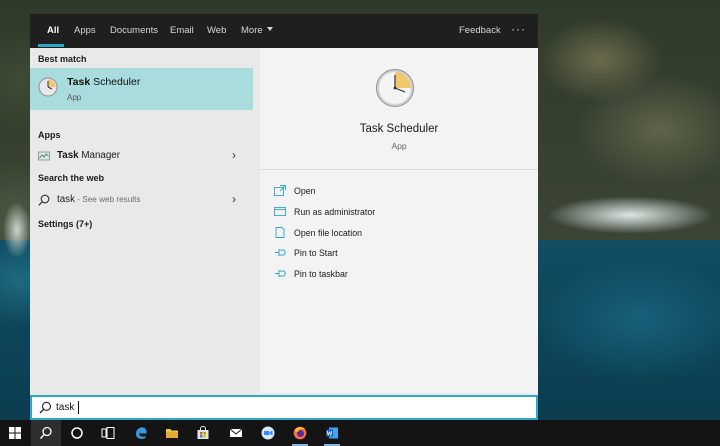 The width and height of the screenshot is (720, 446). Describe the element at coordinates (71, 178) in the screenshot. I see `search-web-header: Search the web` at that location.